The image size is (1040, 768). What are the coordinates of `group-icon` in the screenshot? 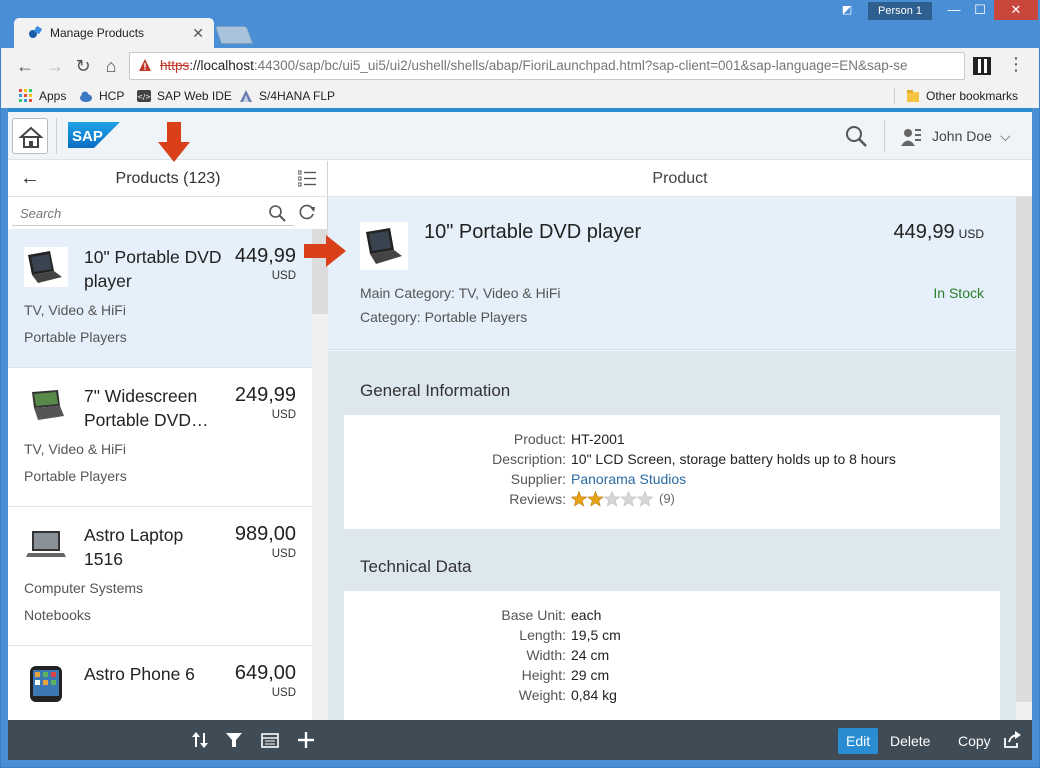 It's located at (270, 740).